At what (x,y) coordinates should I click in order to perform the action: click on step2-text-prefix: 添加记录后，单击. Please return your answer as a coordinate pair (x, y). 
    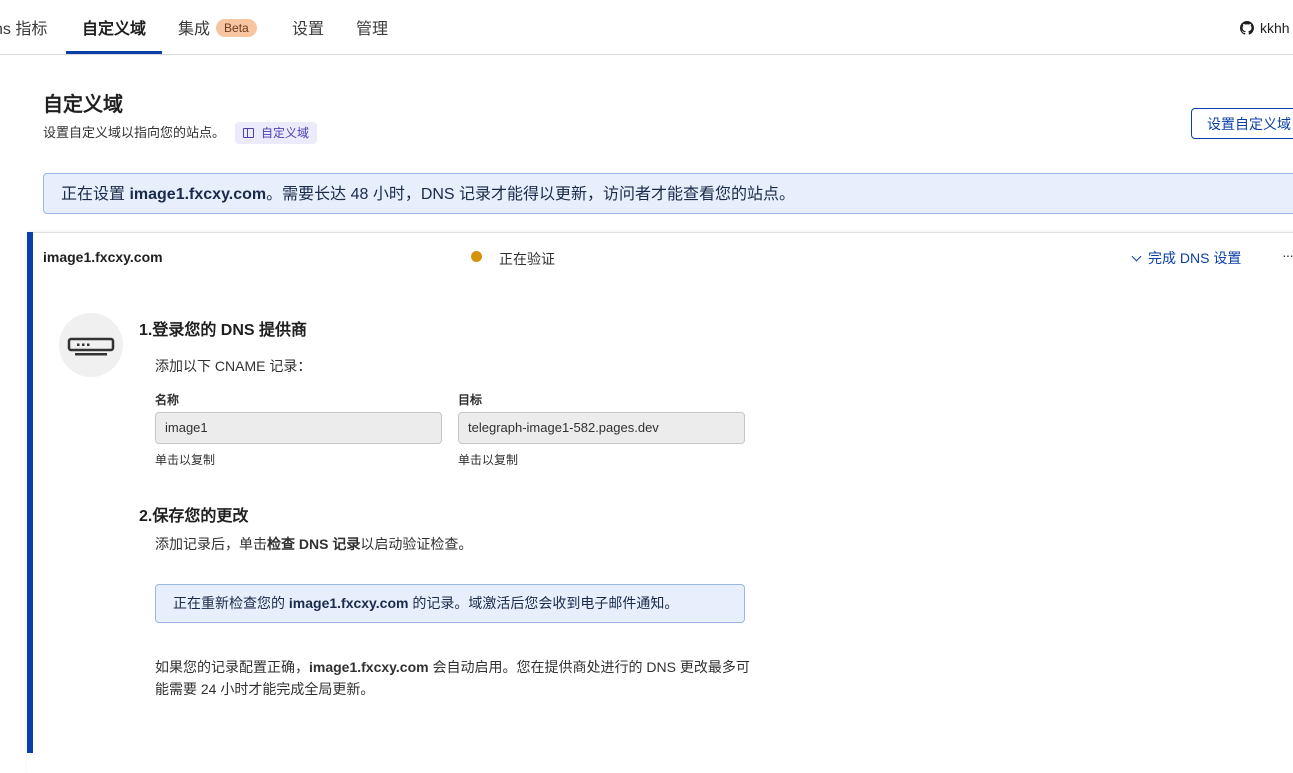
    Looking at the image, I should click on (211, 544).